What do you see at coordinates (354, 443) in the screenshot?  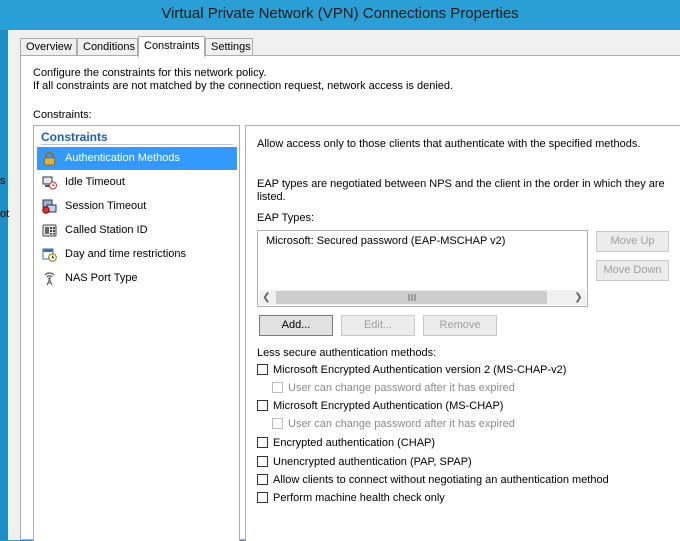 I see `checkbox-label: Encrypted authentication (CHAP)` at bounding box center [354, 443].